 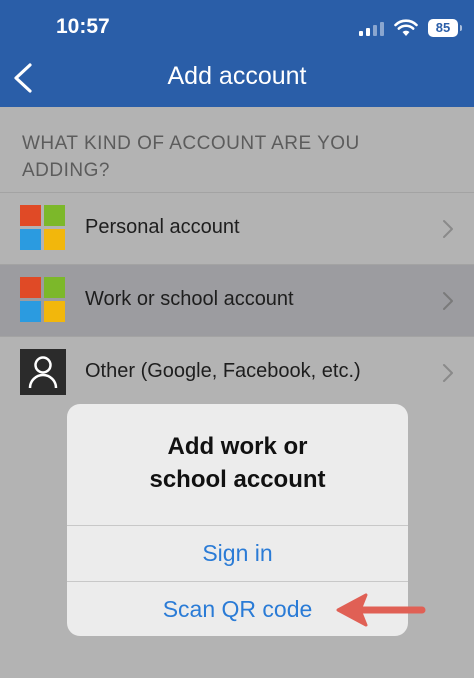 I want to click on status-time: 10:57, so click(x=83, y=26).